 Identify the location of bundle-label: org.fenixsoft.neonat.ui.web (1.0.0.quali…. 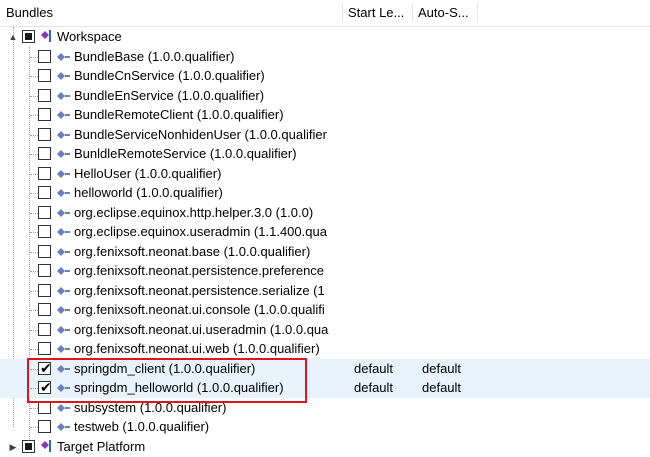
(197, 348).